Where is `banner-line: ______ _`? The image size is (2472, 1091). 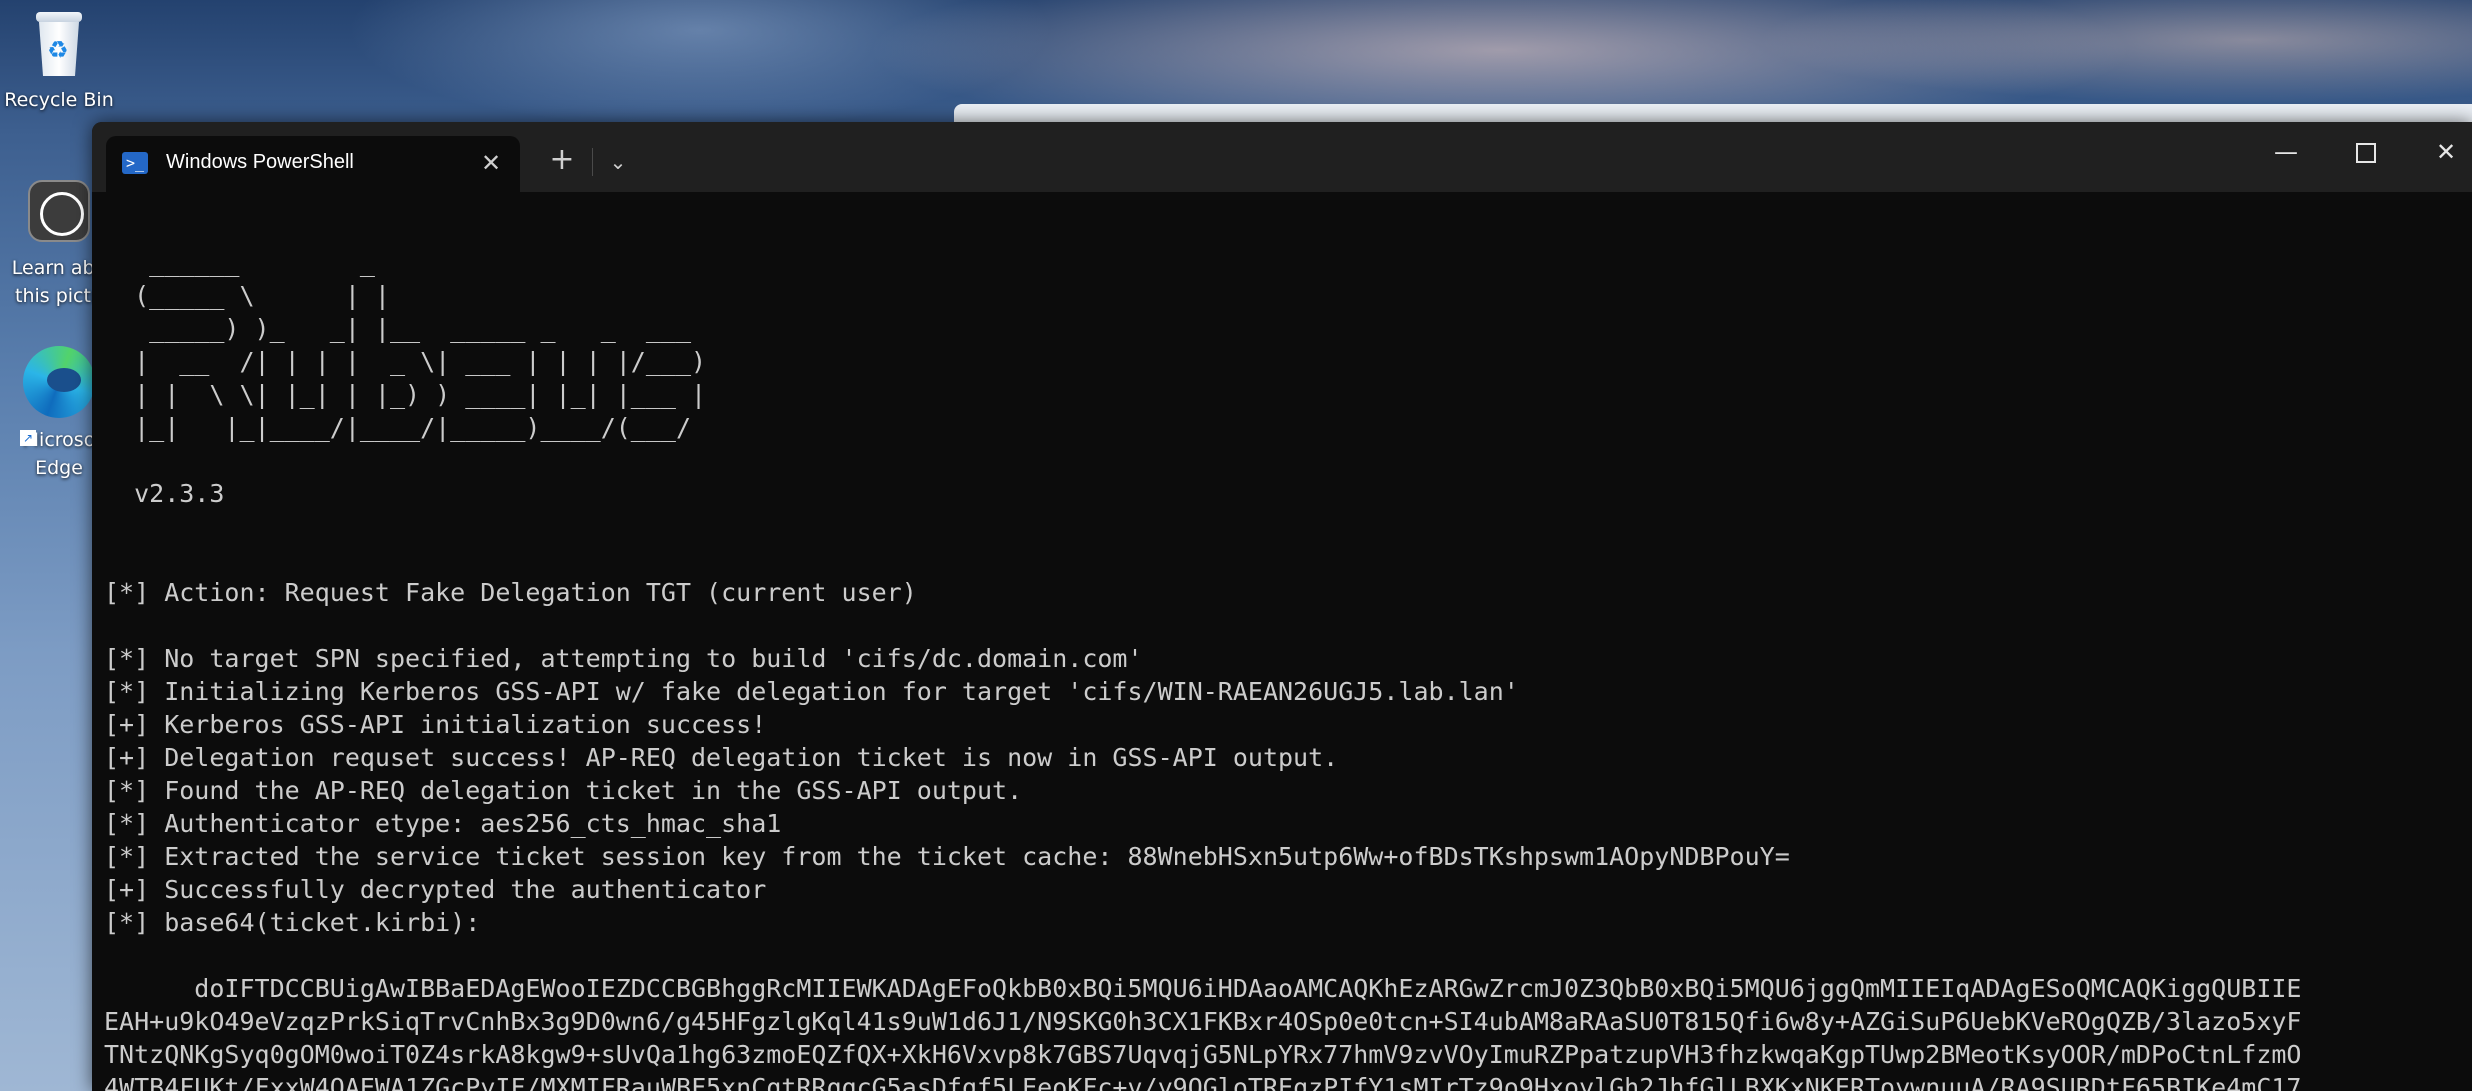 banner-line: ______ _ is located at coordinates (239, 262).